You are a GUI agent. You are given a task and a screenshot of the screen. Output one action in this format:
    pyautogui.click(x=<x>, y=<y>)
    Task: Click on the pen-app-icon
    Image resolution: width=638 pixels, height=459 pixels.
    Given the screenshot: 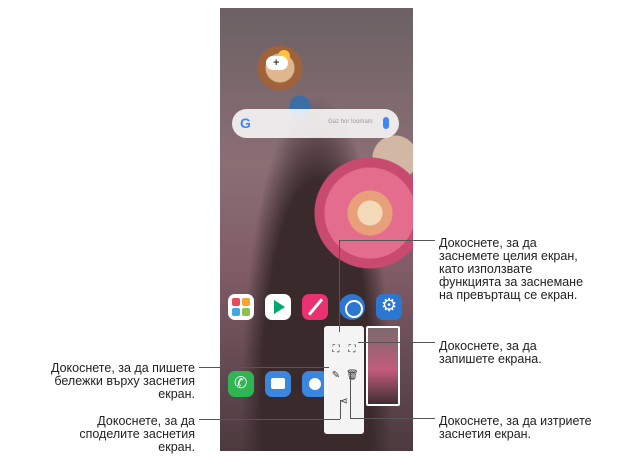 What is the action you would take?
    pyautogui.click(x=315, y=307)
    